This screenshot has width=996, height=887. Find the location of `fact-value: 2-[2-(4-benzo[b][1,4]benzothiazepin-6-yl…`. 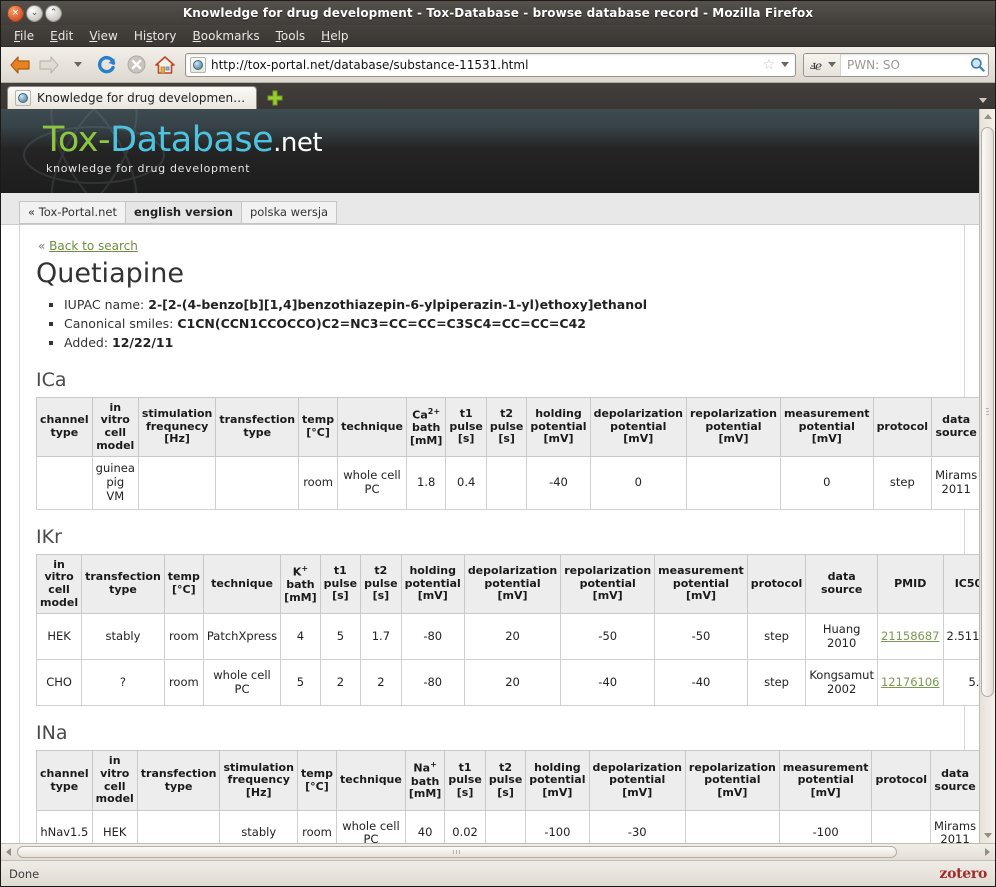

fact-value: 2-[2-(4-benzo[b][1,4]benzothiazepin-6-yl… is located at coordinates (397, 304).